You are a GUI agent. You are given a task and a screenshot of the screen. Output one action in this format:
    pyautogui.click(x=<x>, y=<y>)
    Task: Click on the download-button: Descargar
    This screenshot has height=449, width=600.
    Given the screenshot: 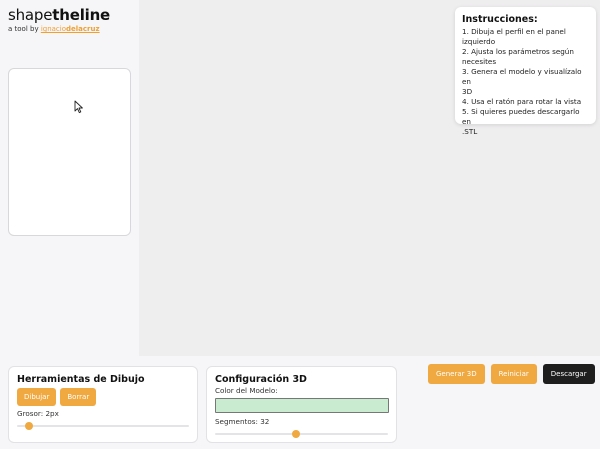 What is the action you would take?
    pyautogui.click(x=568, y=374)
    